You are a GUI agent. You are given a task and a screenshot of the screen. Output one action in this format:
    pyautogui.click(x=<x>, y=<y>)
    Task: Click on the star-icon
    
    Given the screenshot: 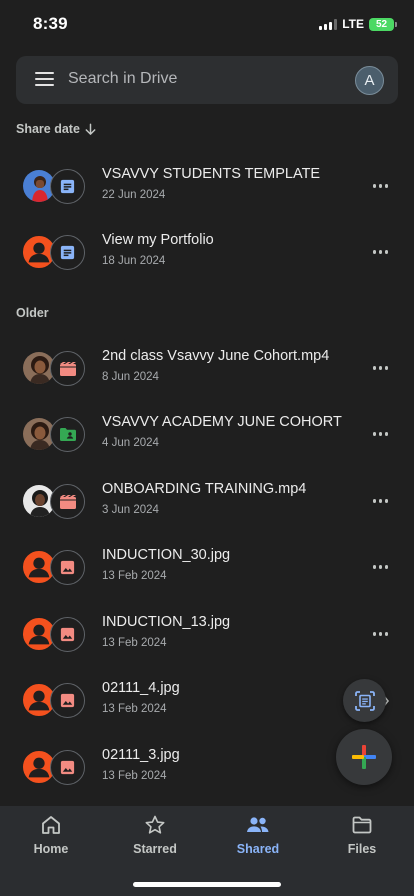 What is the action you would take?
    pyautogui.click(x=155, y=824)
    